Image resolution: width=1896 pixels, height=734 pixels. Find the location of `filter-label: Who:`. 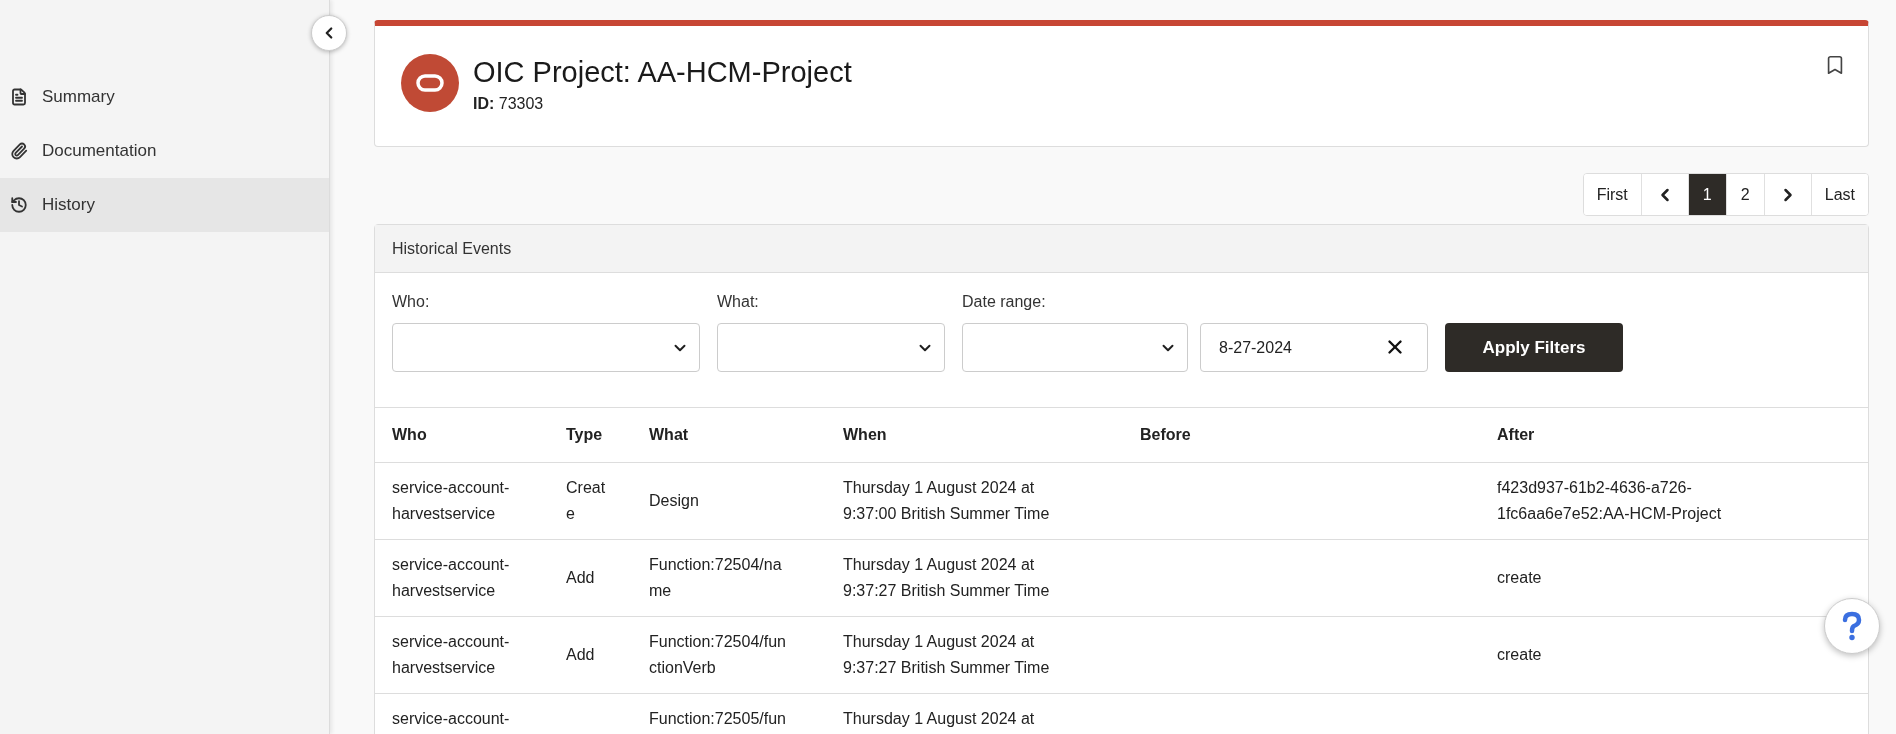

filter-label: Who: is located at coordinates (411, 302).